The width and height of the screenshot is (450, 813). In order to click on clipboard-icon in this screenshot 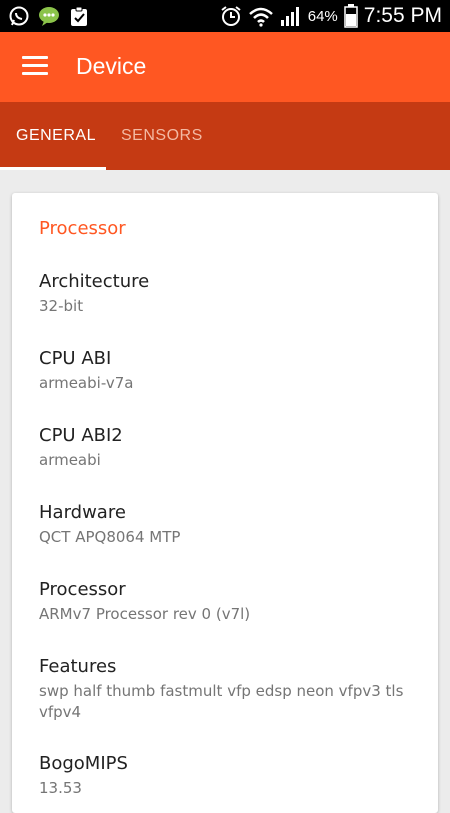, I will do `click(79, 16)`.